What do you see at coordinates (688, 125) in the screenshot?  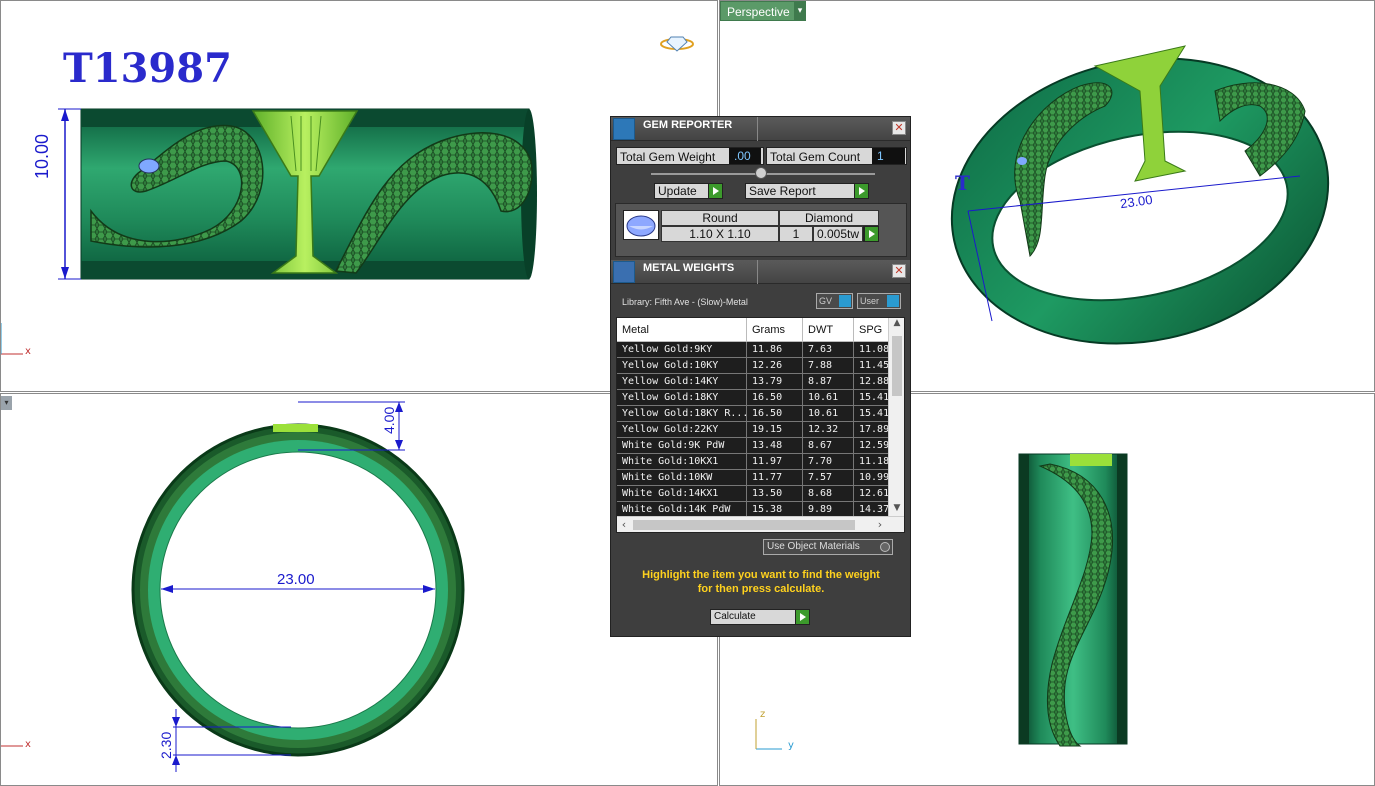 I see `gem-reporter-title: GEM REPORTER` at bounding box center [688, 125].